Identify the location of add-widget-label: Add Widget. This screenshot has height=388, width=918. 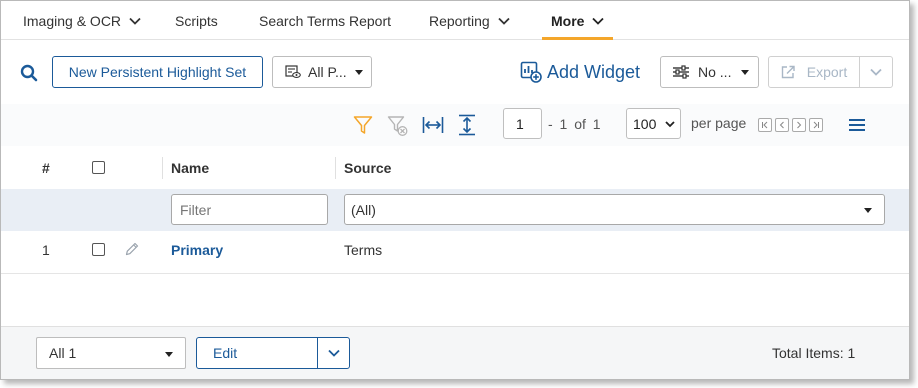
(594, 71).